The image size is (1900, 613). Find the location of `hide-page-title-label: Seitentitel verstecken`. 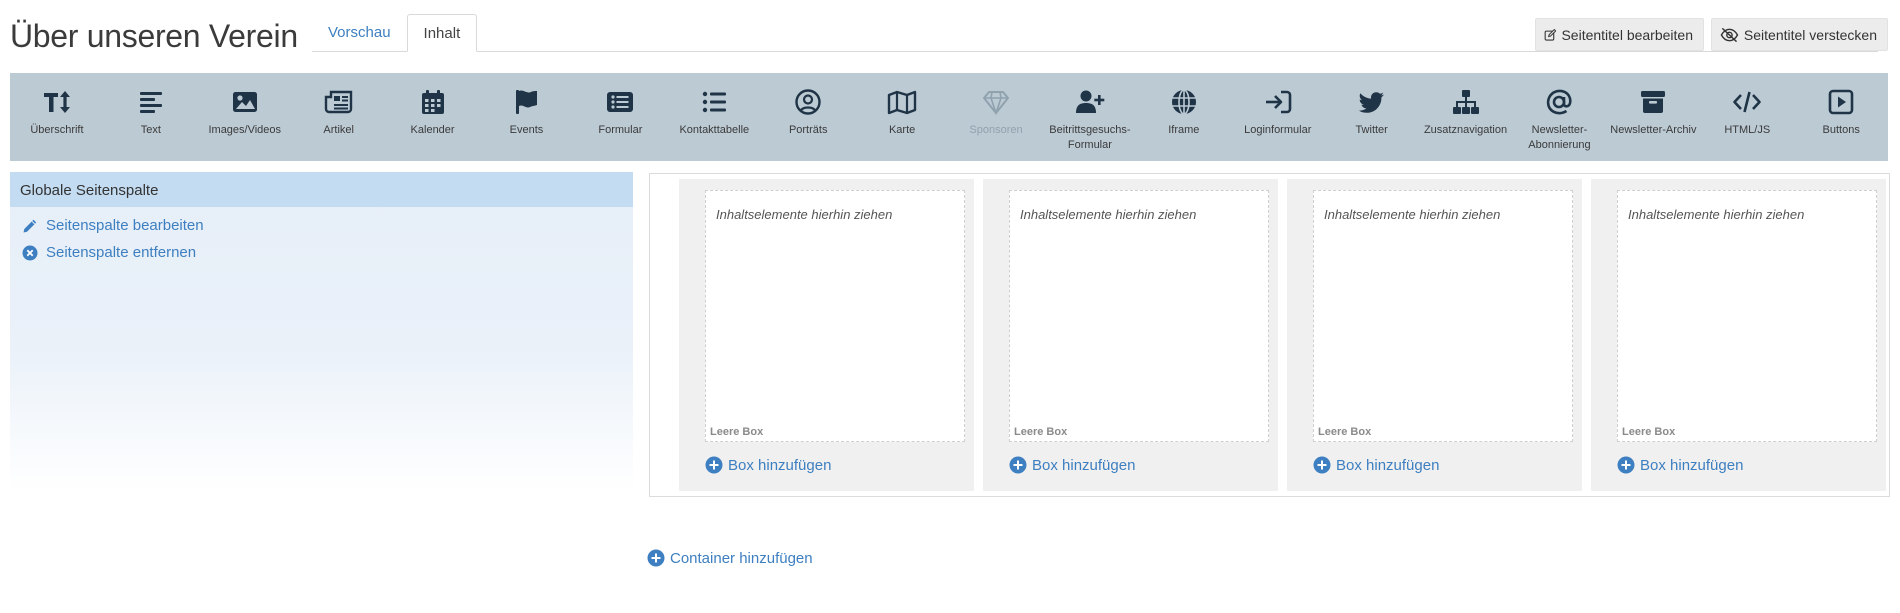

hide-page-title-label: Seitentitel verstecken is located at coordinates (1810, 34).